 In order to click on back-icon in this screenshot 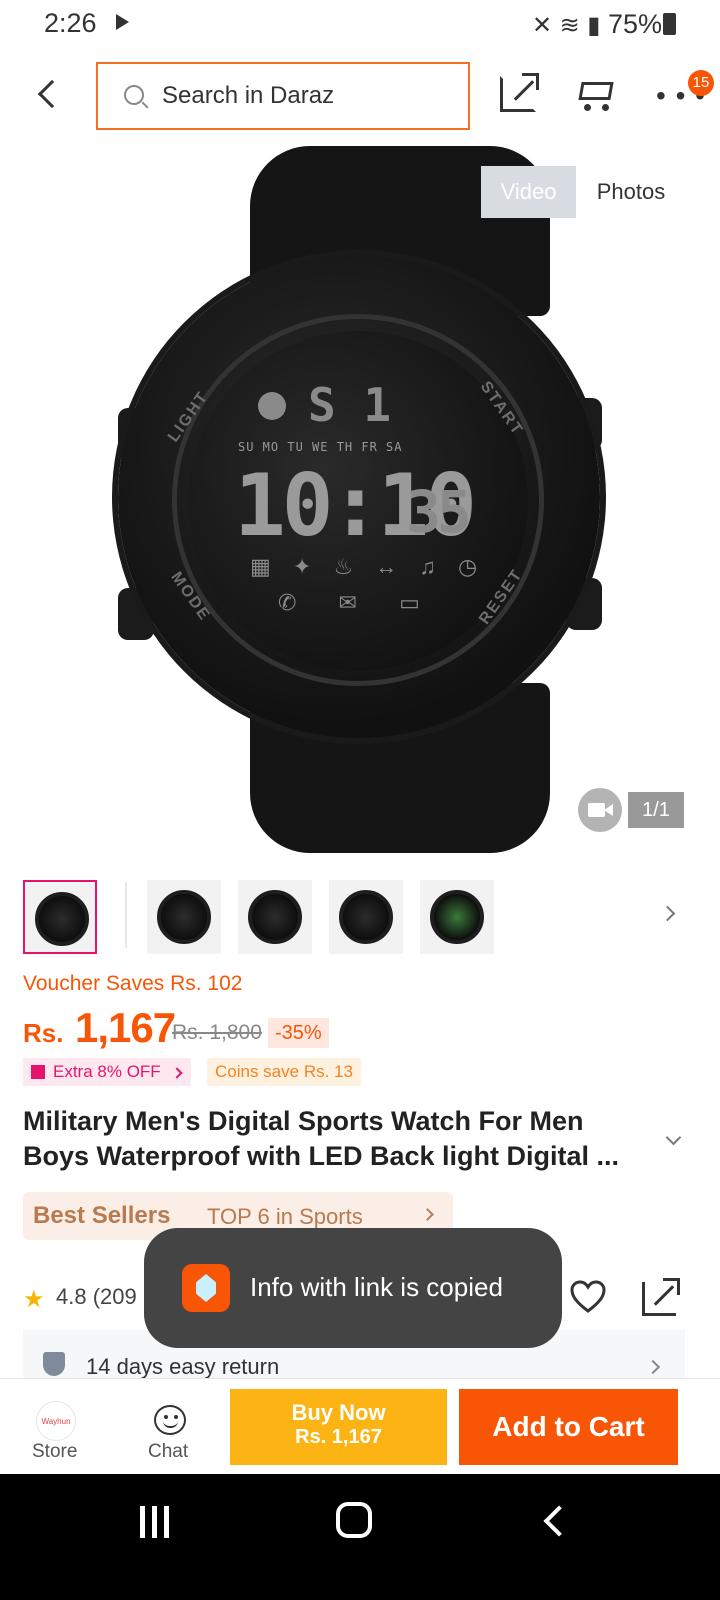, I will do `click(52, 94)`.